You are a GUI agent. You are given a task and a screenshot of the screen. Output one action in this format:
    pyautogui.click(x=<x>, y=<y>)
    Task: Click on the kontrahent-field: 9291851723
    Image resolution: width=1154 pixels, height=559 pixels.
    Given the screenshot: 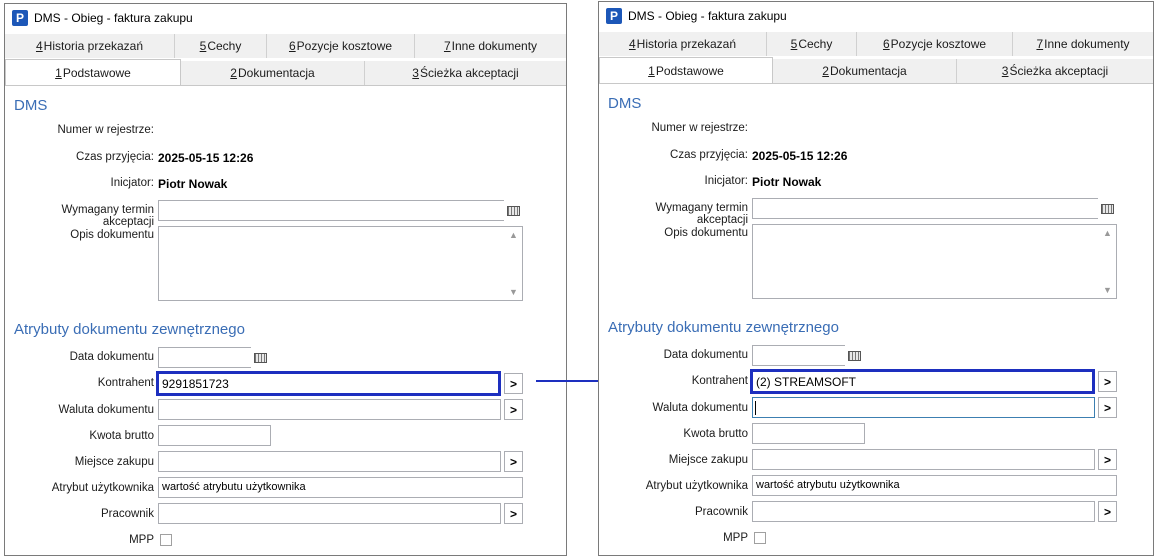 What is the action you would take?
    pyautogui.click(x=328, y=383)
    